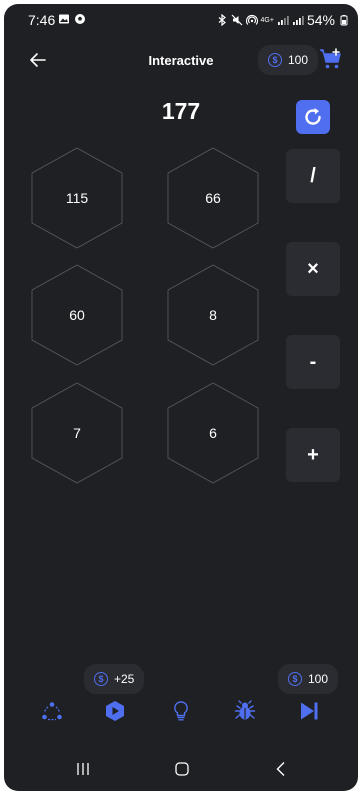 This screenshot has width=362, height=795. I want to click on tile-value: 8, so click(213, 315).